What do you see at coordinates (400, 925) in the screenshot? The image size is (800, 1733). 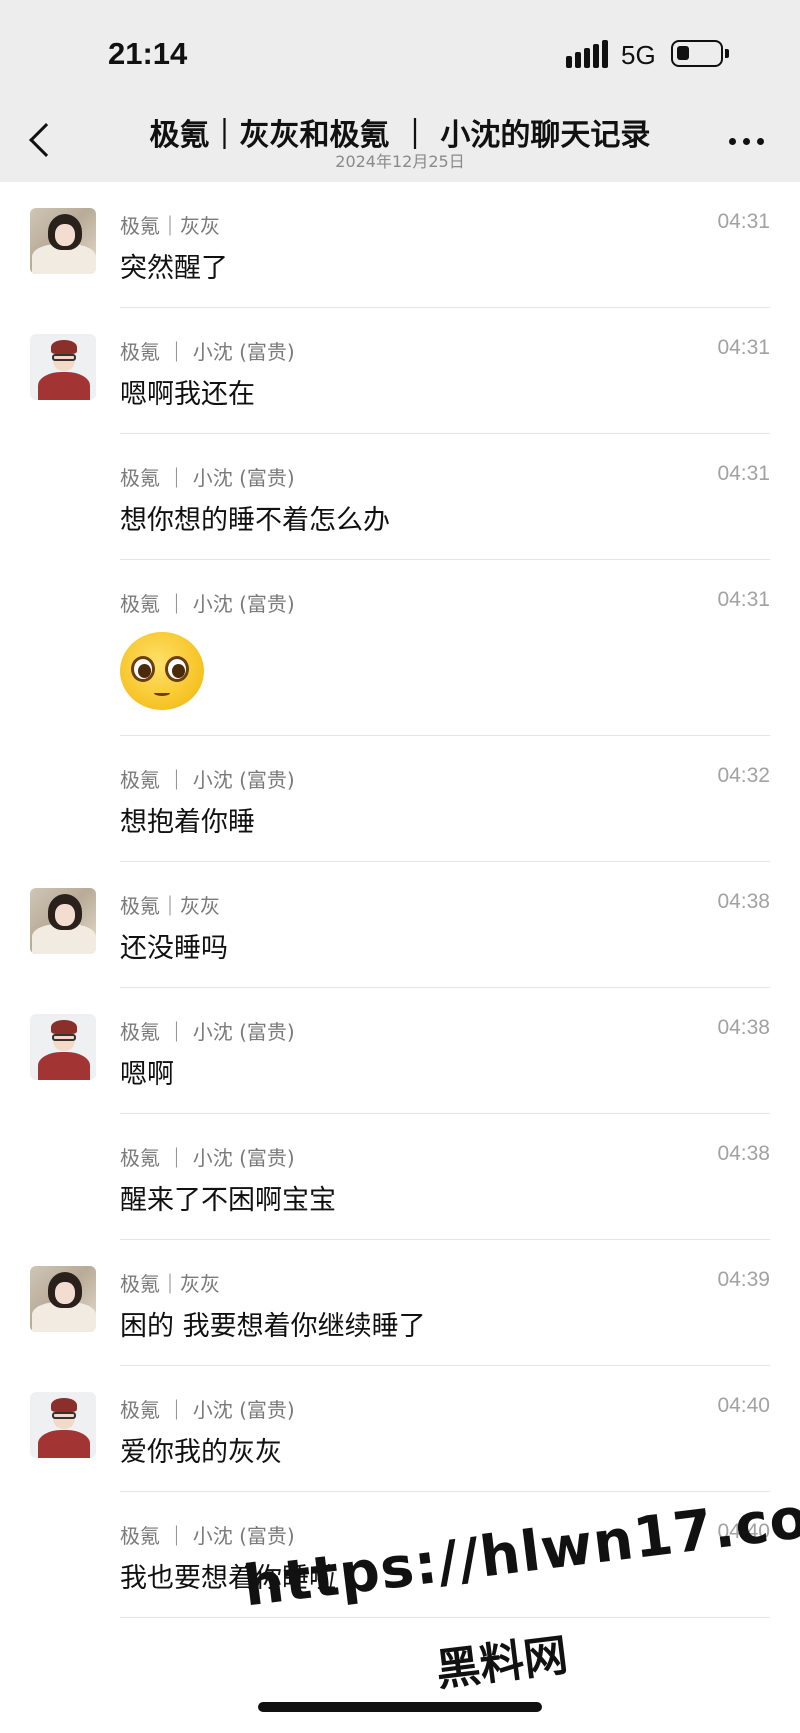 I see `message-item: 极氪｜灰灰 04:38 还没睡吗` at bounding box center [400, 925].